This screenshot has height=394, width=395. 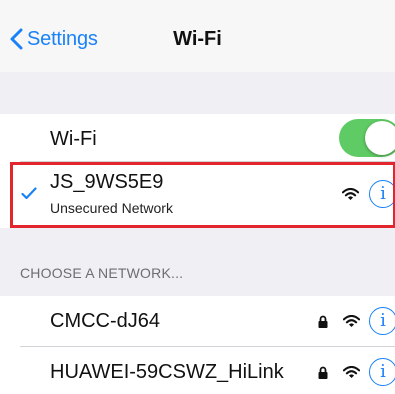 What do you see at coordinates (197, 93) in the screenshot?
I see `section-spacer` at bounding box center [197, 93].